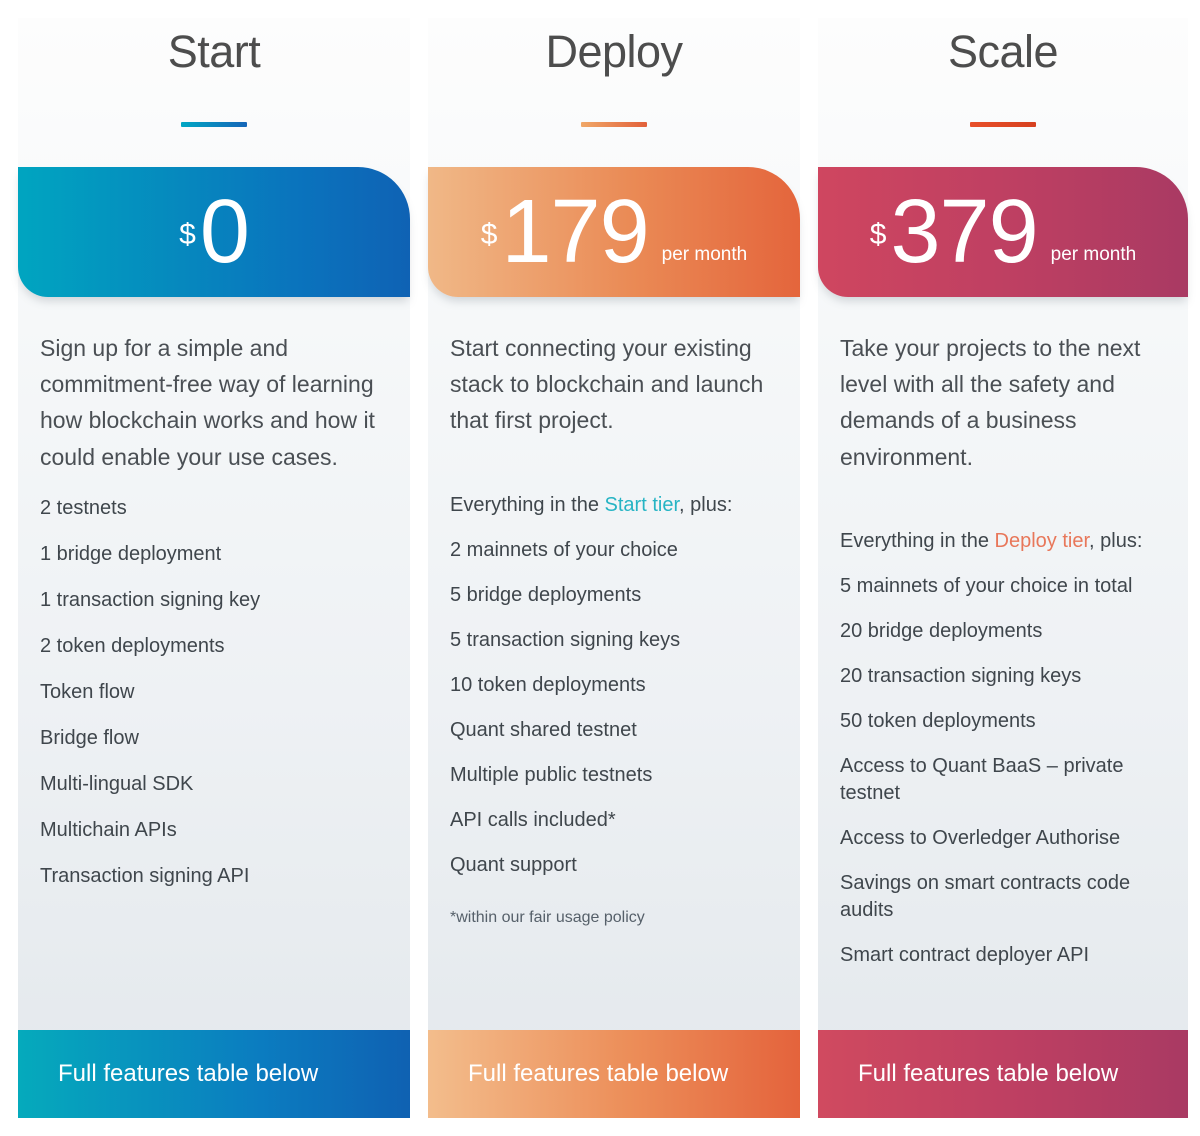 The image size is (1200, 1136). Describe the element at coordinates (964, 231) in the screenshot. I see `price-amount-scale: 379` at that location.